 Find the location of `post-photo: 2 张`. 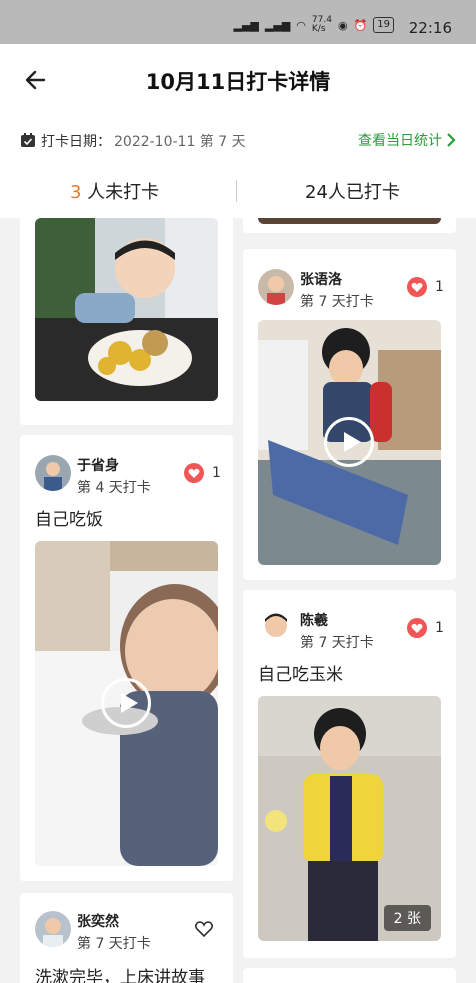

post-photo: 2 张 is located at coordinates (349, 818).